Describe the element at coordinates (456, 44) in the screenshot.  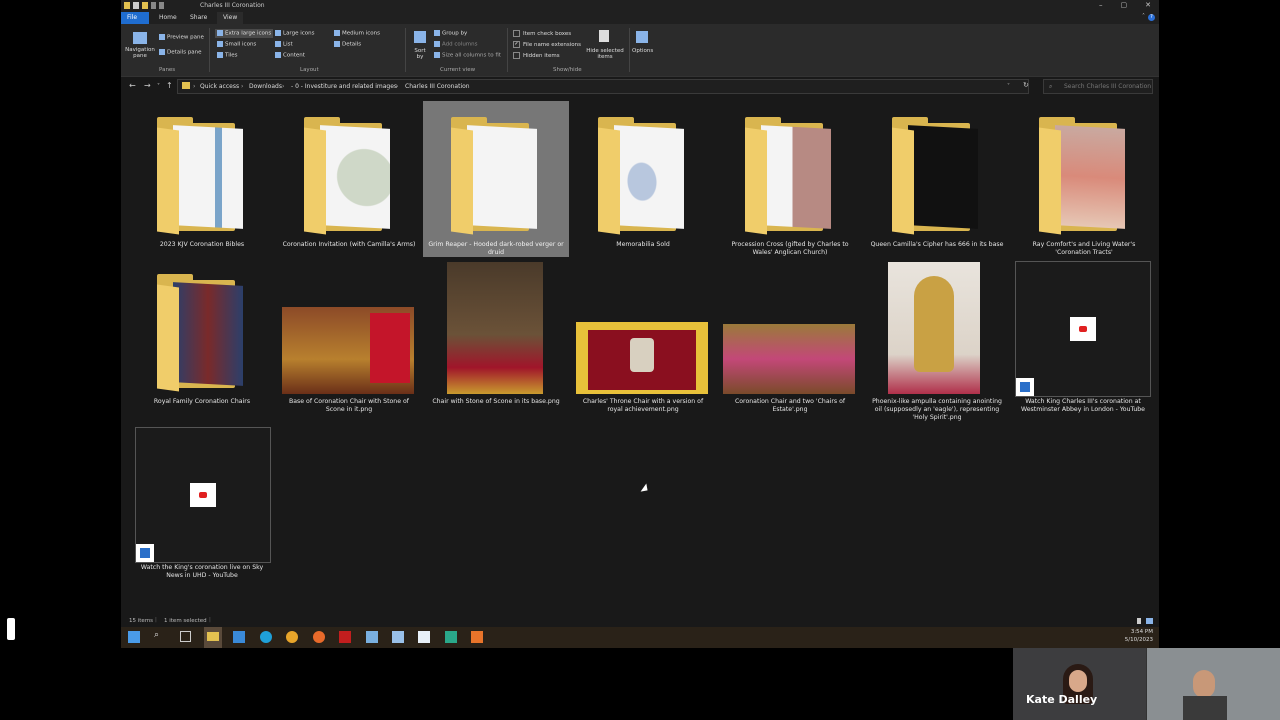
I see `add-columns-button: Add columns` at that location.